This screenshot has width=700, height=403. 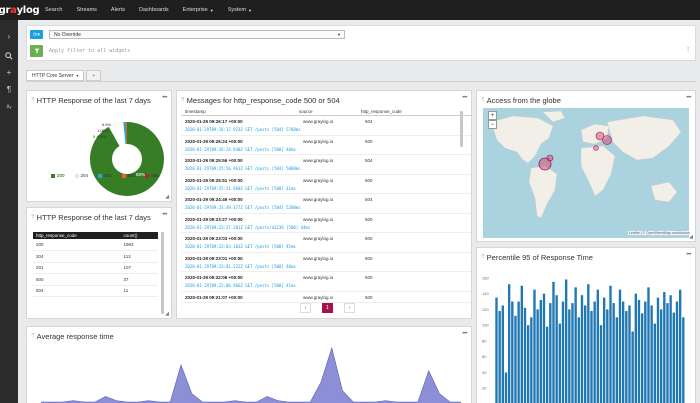 I want to click on pagination-page: 1, so click(x=327, y=308).